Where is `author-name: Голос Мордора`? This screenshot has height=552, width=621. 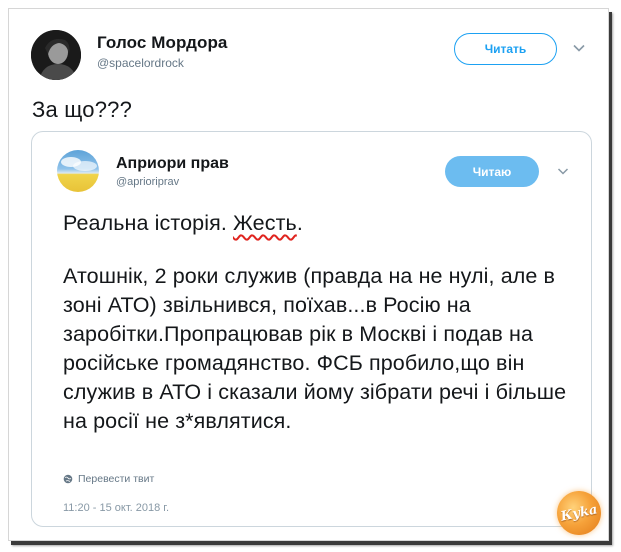 author-name: Голос Мордора is located at coordinates (162, 43).